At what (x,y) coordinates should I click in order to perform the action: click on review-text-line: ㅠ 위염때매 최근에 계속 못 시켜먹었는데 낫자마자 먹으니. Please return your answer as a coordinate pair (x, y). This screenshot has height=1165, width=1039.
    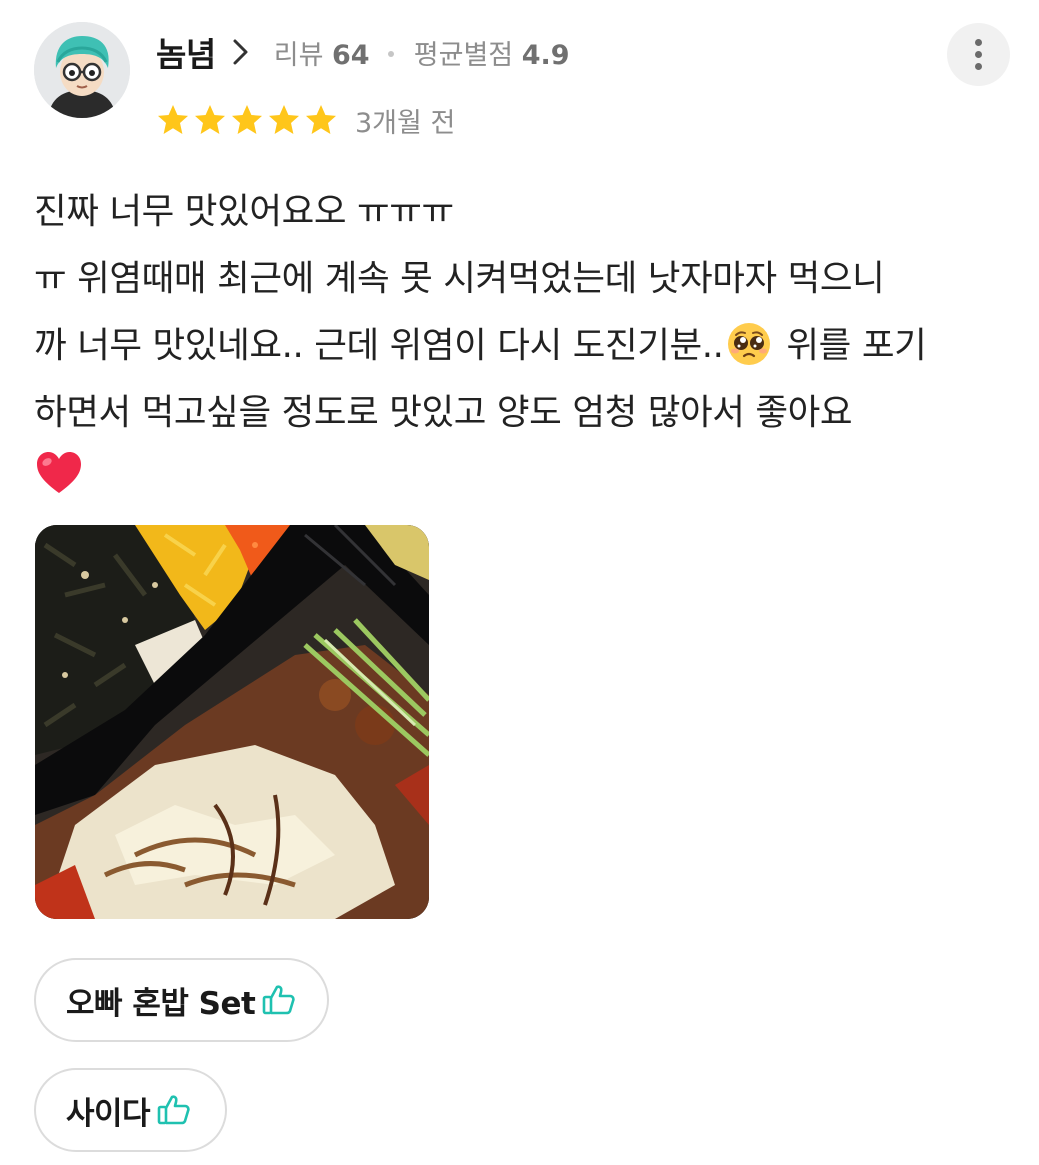
    Looking at the image, I should click on (459, 278).